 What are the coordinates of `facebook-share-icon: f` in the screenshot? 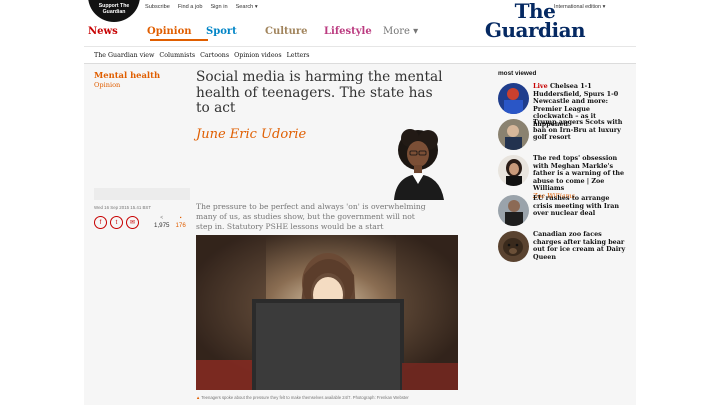 It's located at (100, 222).